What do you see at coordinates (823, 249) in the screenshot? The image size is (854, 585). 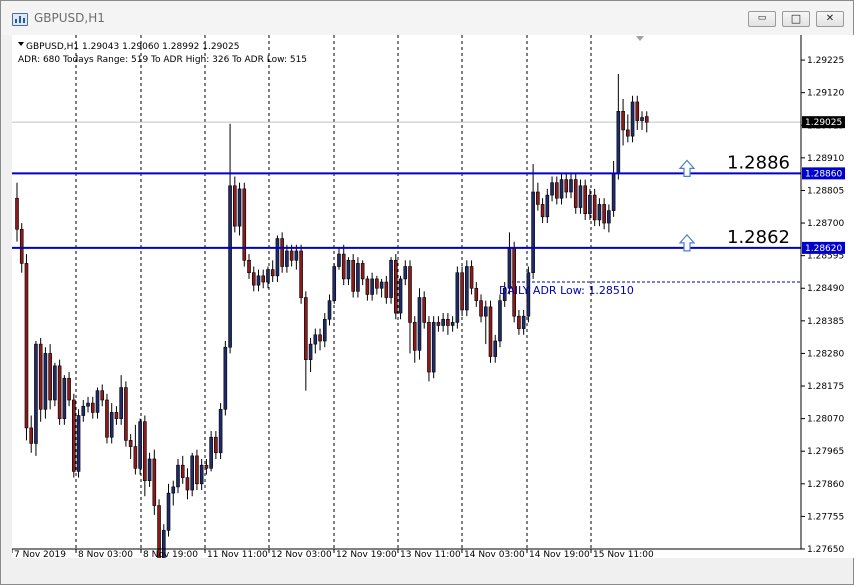 I see `level-price-tag-label: 1.28620` at bounding box center [823, 249].